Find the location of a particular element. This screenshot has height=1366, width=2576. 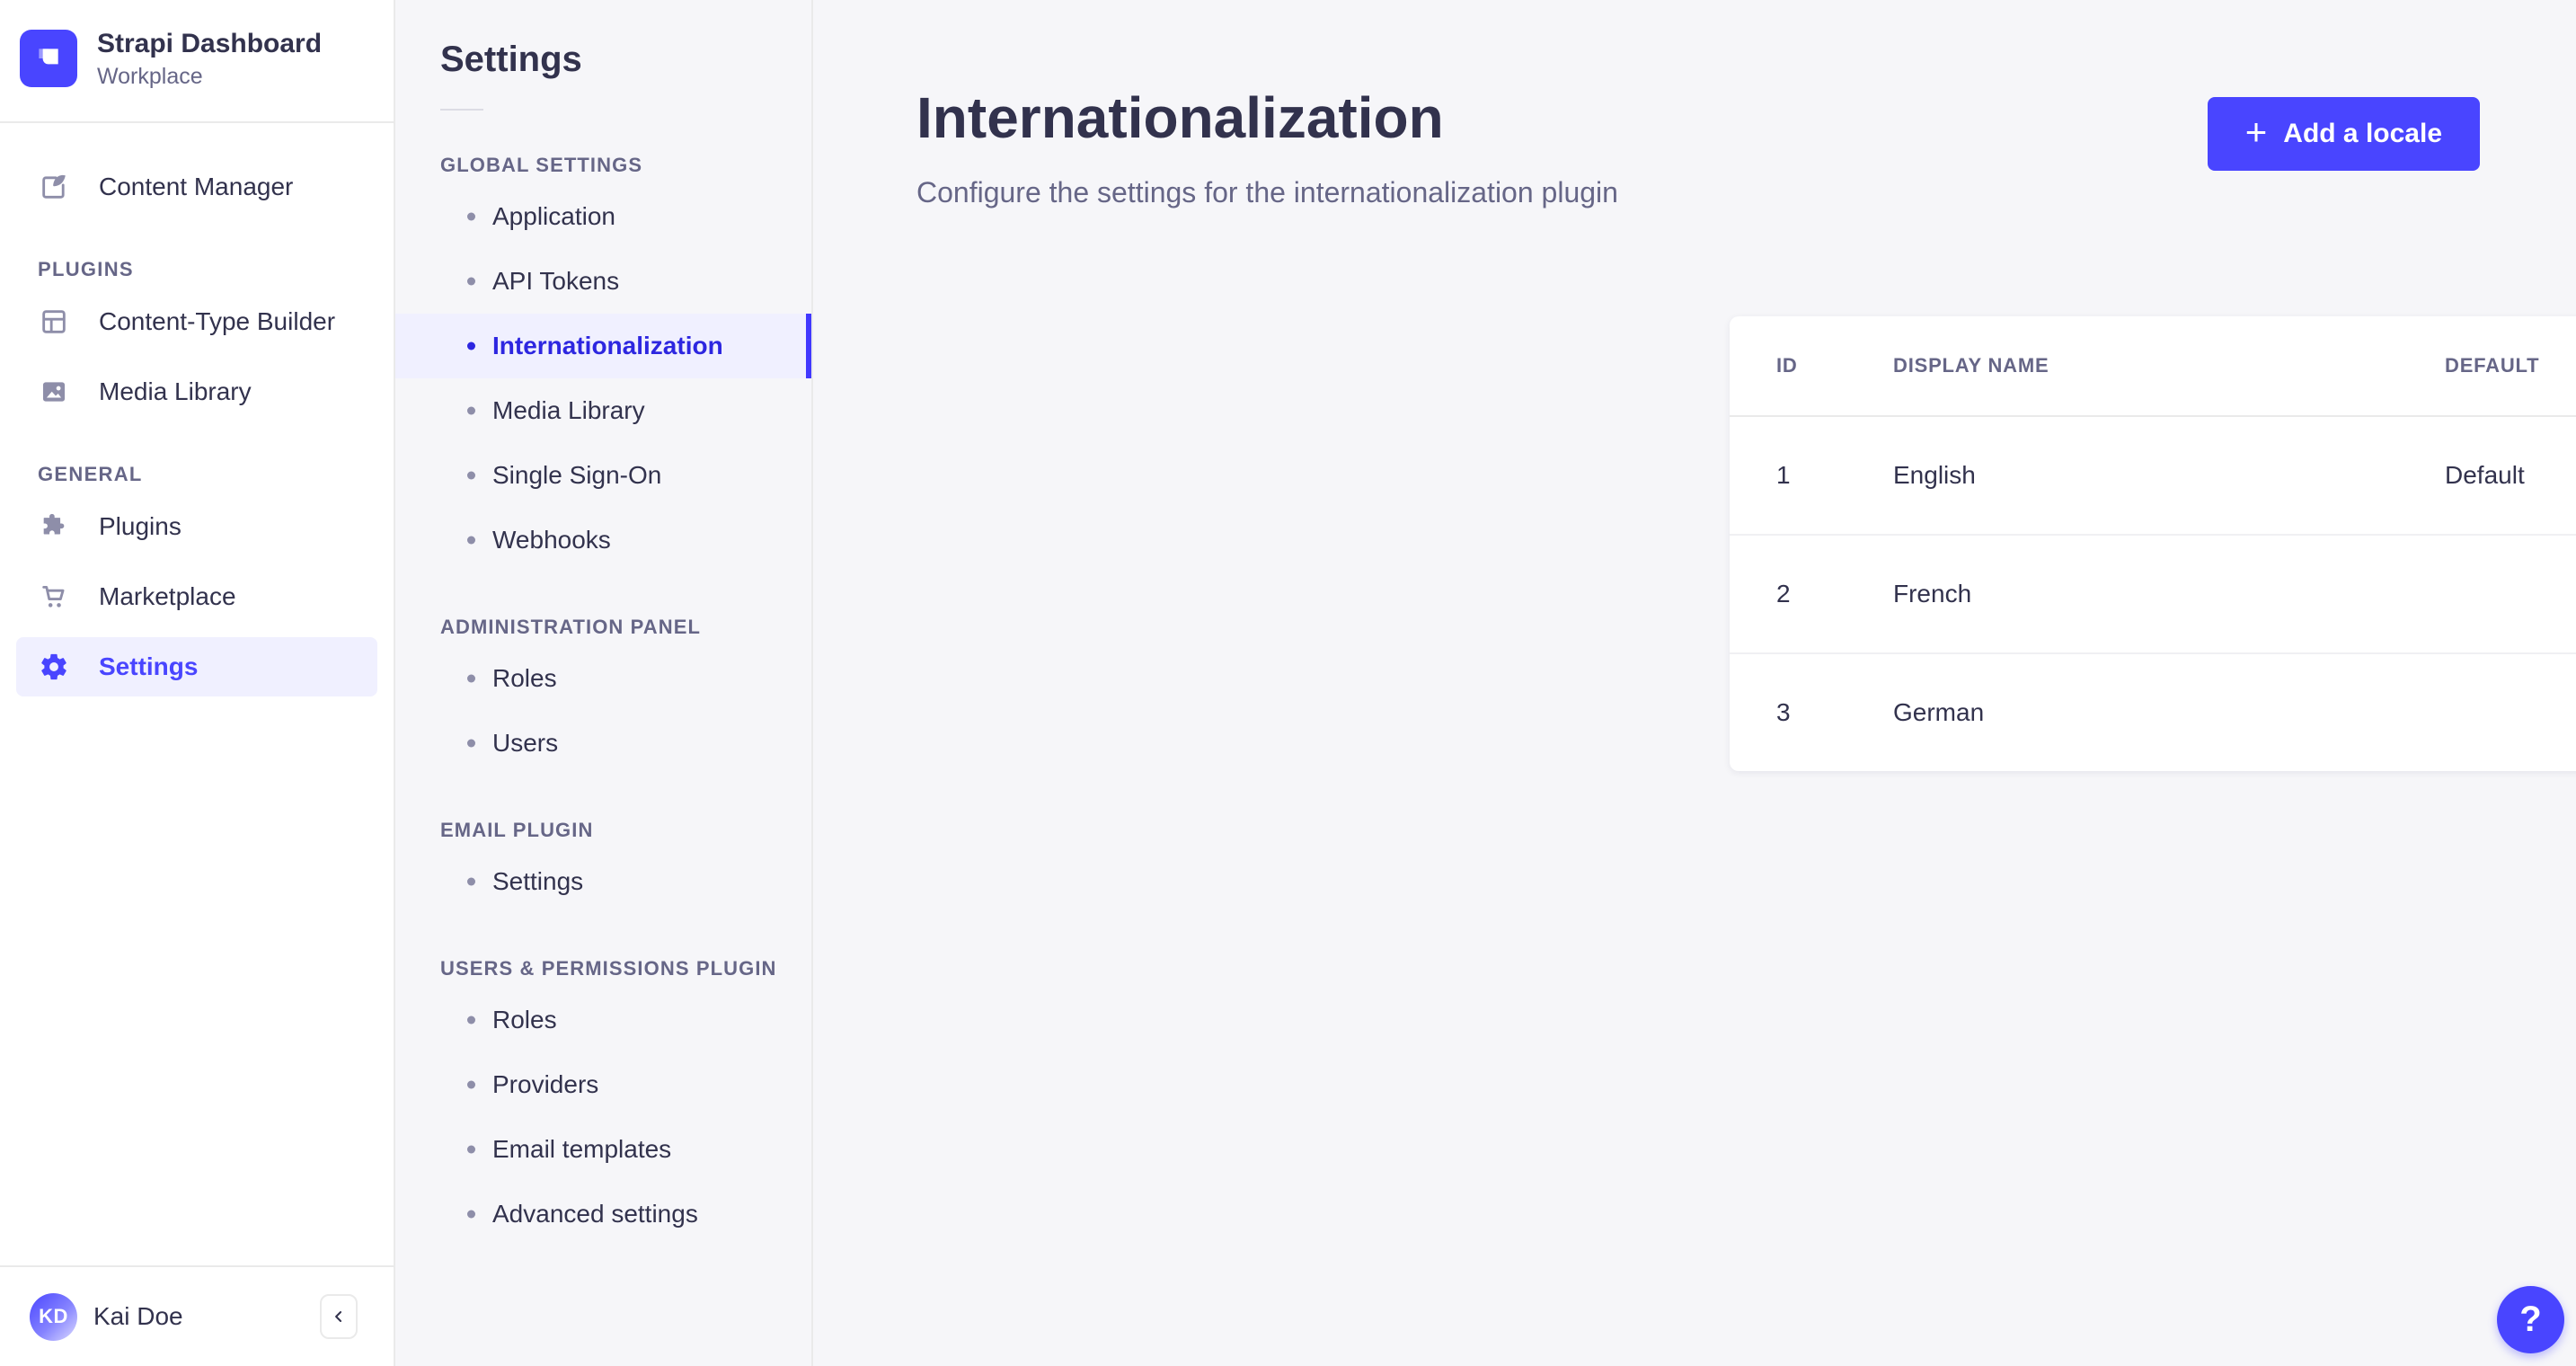

table-row: 1 English Default is located at coordinates (2153, 476).